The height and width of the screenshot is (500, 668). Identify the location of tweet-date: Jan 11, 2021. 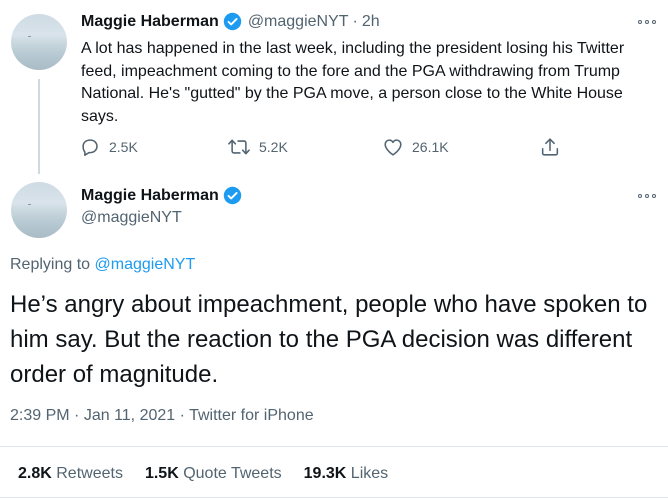
(129, 415).